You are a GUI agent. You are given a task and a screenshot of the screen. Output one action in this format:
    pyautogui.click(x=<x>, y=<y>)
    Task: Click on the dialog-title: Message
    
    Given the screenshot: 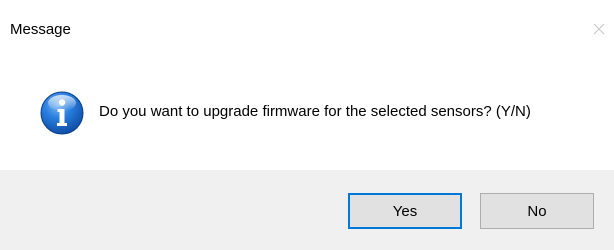 What is the action you would take?
    pyautogui.click(x=40, y=29)
    